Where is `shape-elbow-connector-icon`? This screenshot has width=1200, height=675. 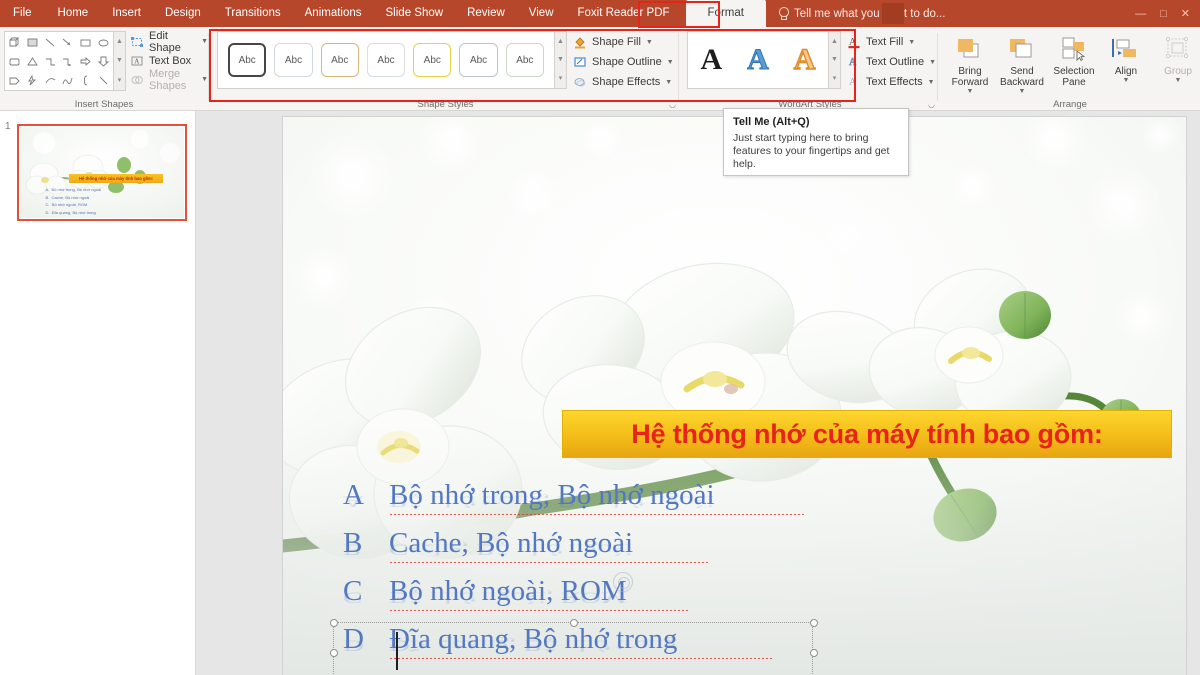
shape-elbow-connector-icon is located at coordinates (50, 61).